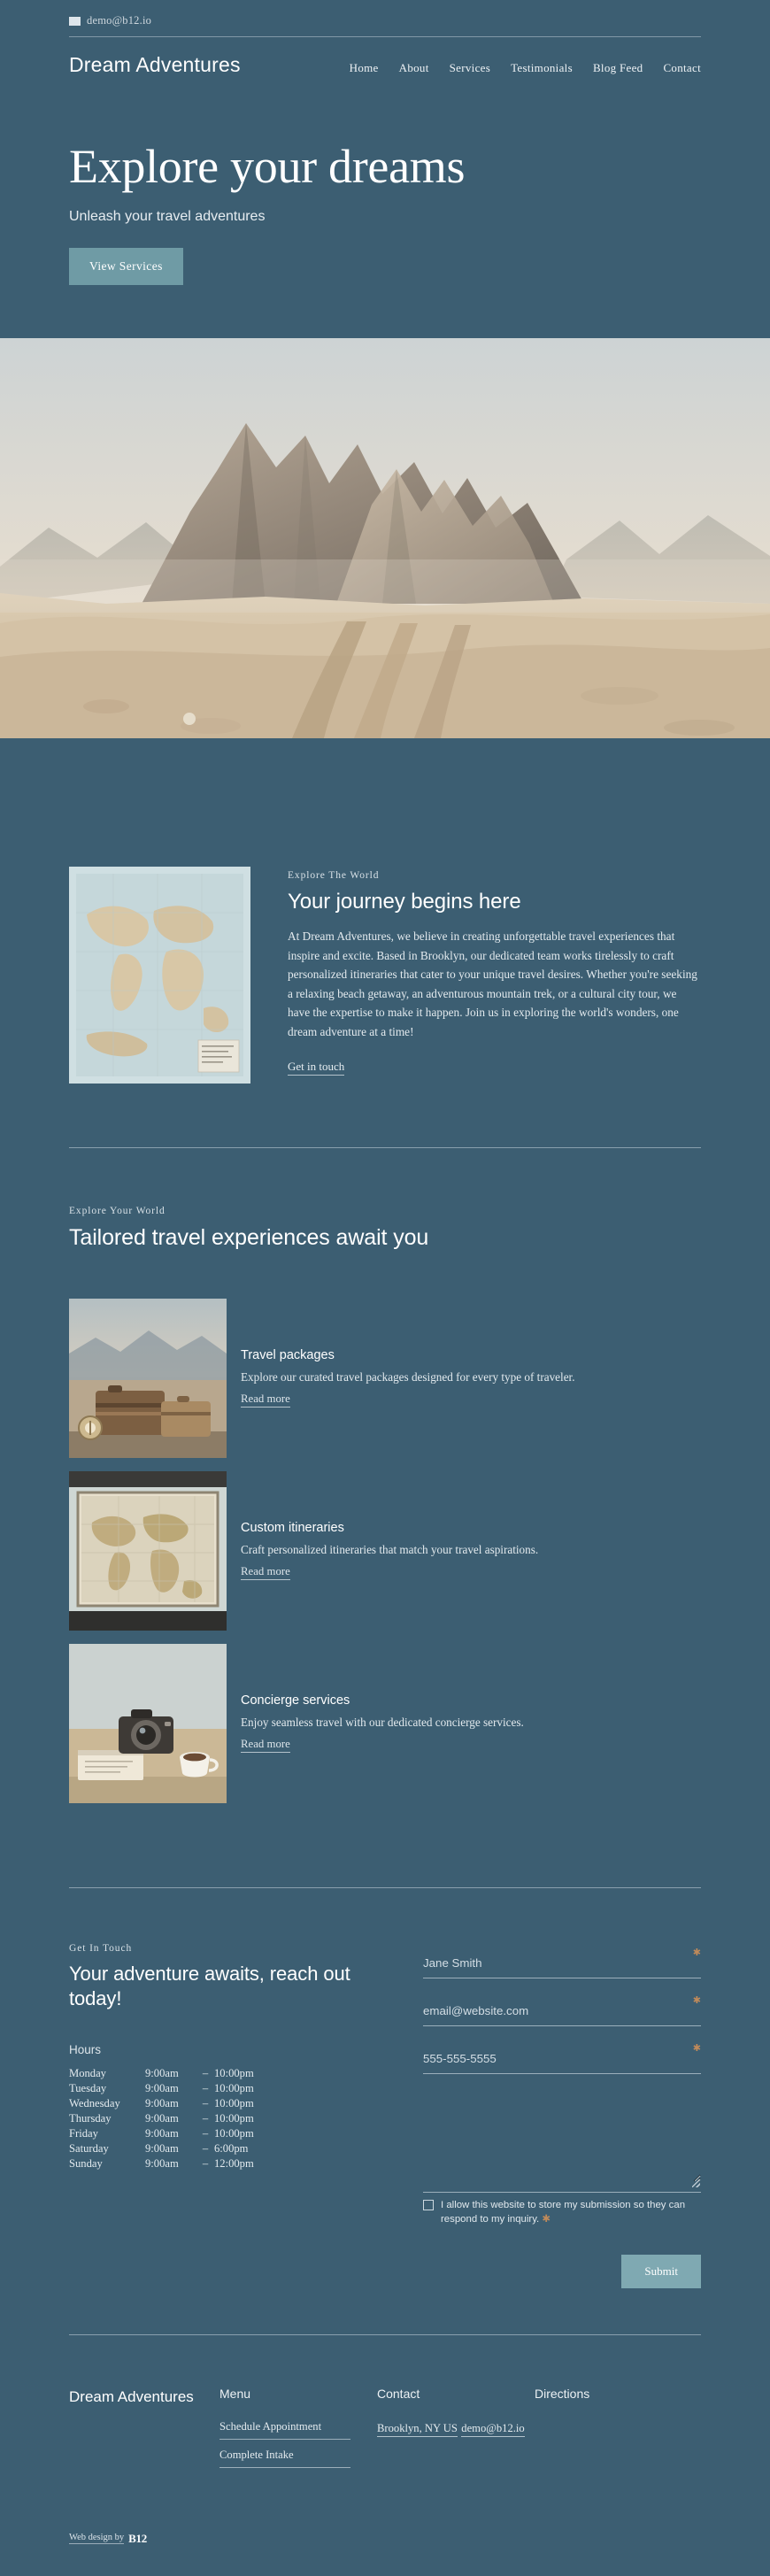 The height and width of the screenshot is (2576, 770). Describe the element at coordinates (97, 2539) in the screenshot. I see `credit-text: Web design by` at that location.